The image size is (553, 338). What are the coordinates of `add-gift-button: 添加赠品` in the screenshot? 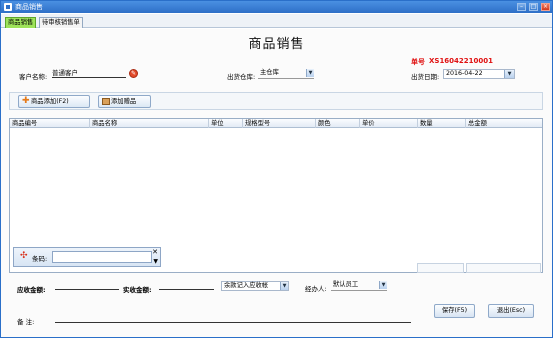 It's located at (124, 101).